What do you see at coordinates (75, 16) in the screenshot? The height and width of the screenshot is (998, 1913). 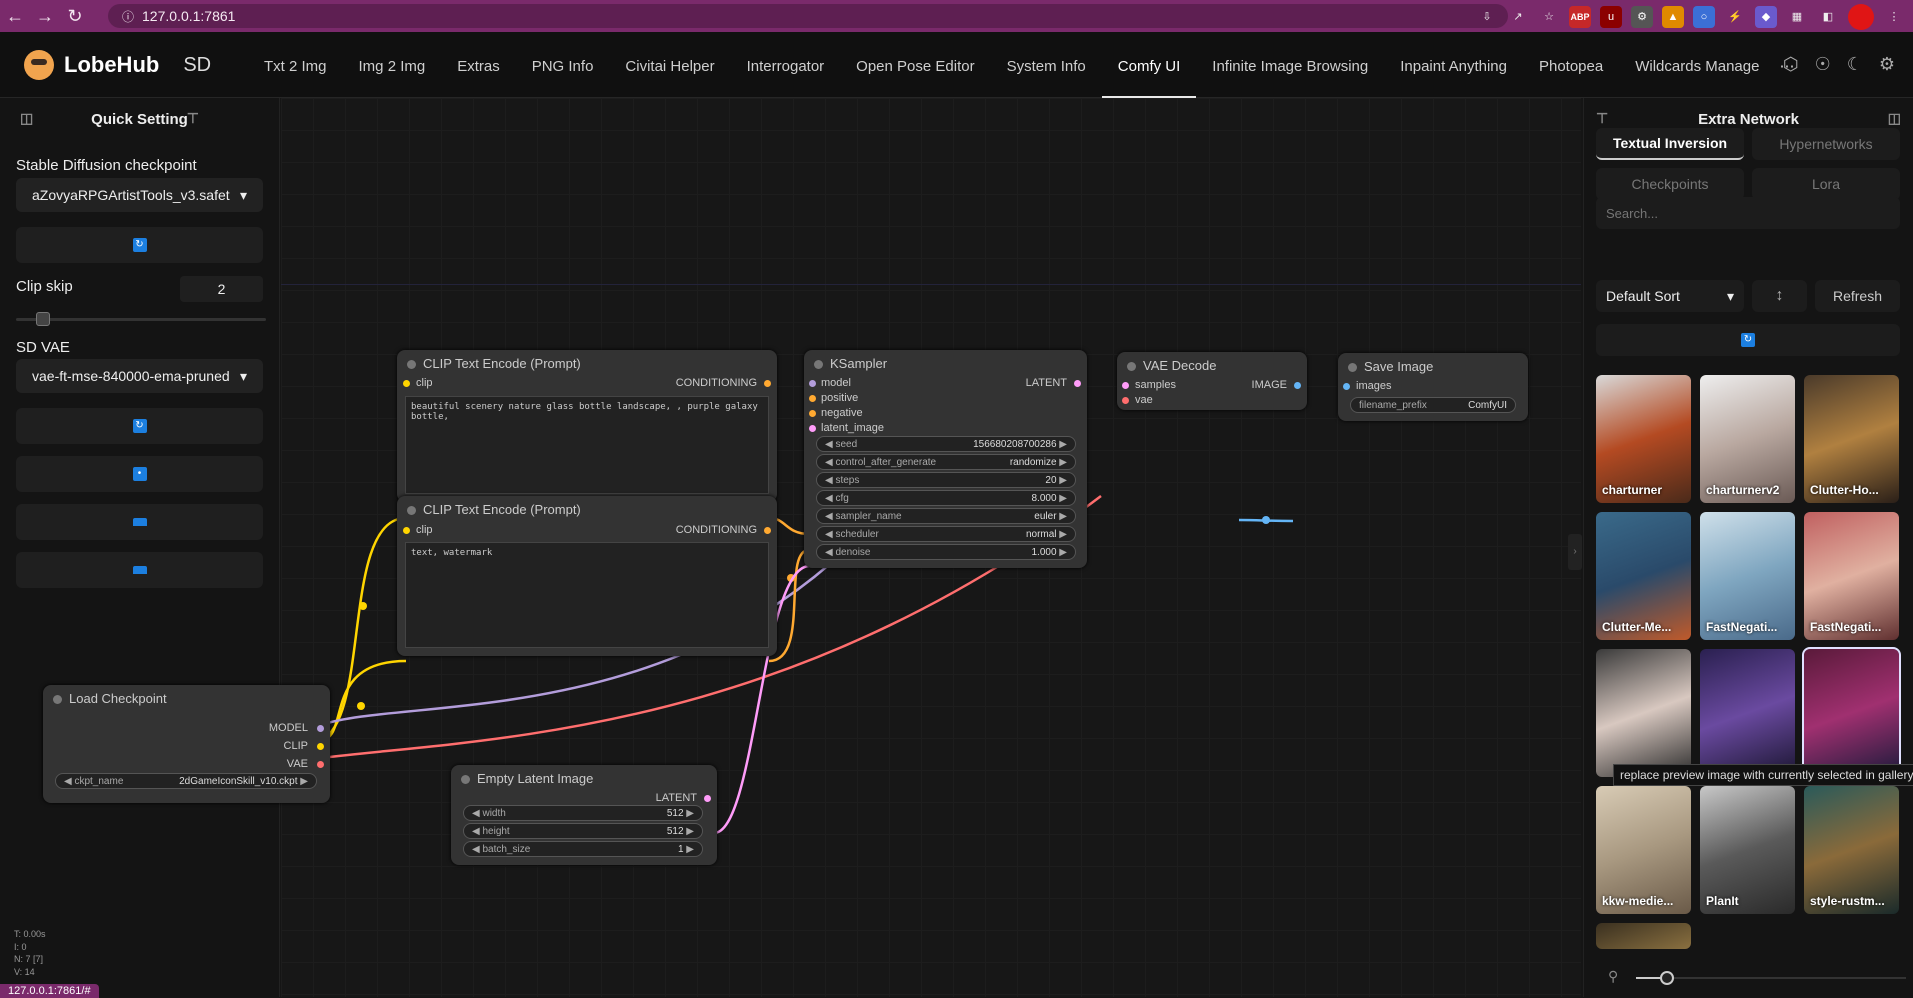 I see `reload-icon: ↻` at bounding box center [75, 16].